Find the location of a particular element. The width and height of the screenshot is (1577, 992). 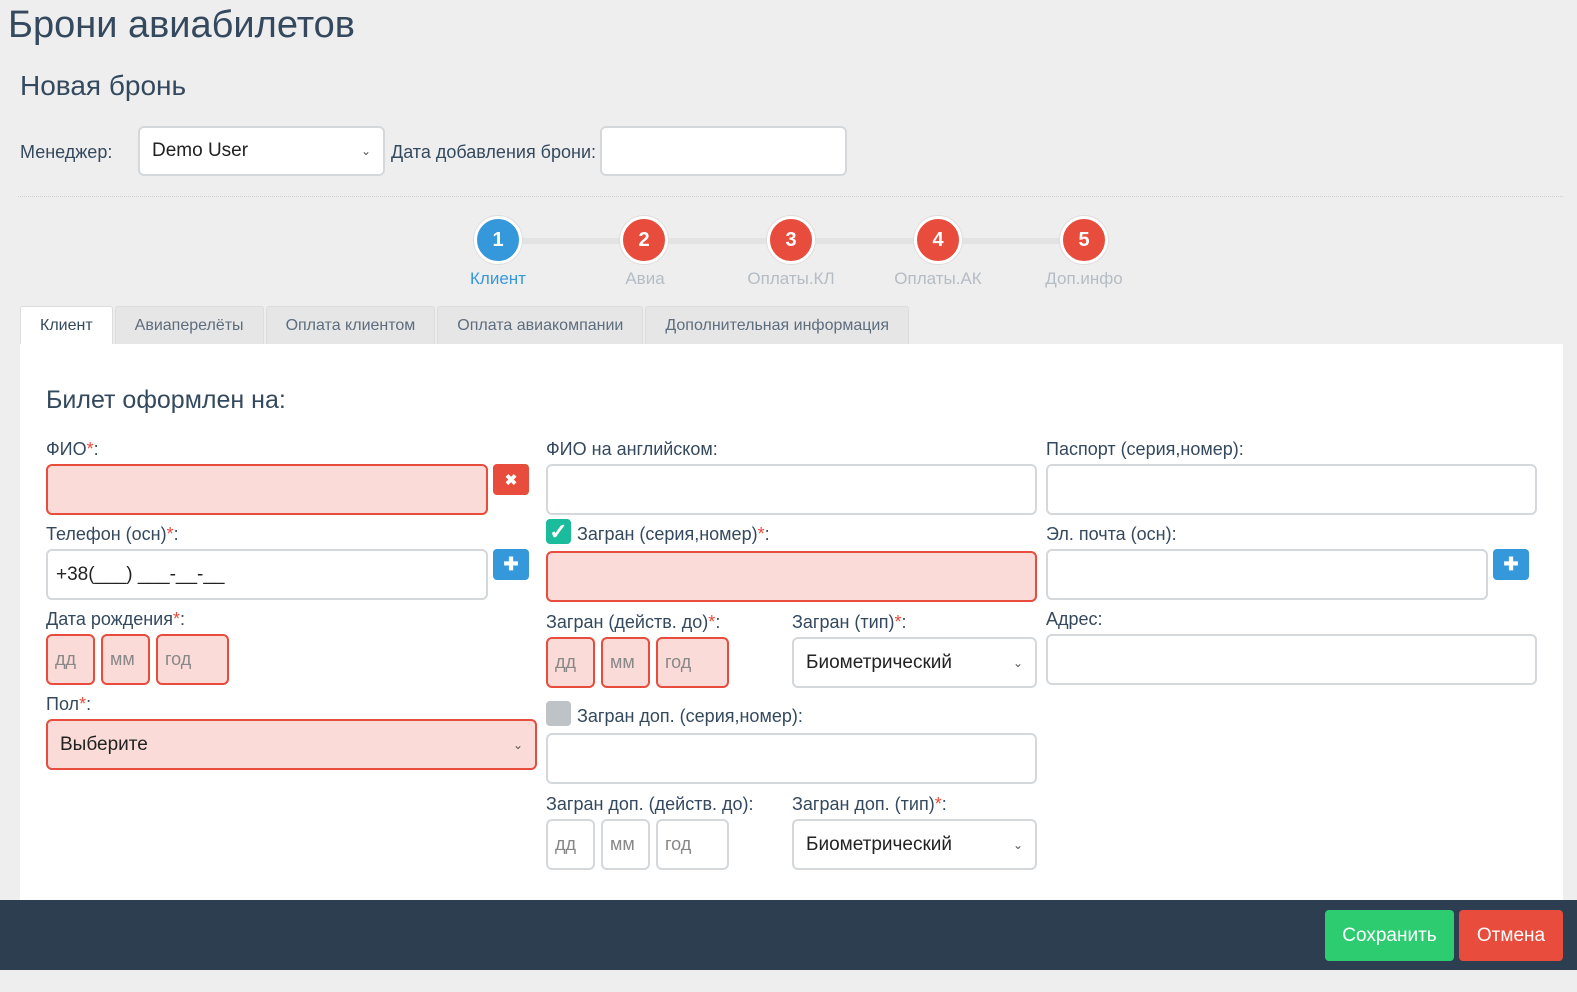

zagran-valid-month-input: мм is located at coordinates (625, 662).